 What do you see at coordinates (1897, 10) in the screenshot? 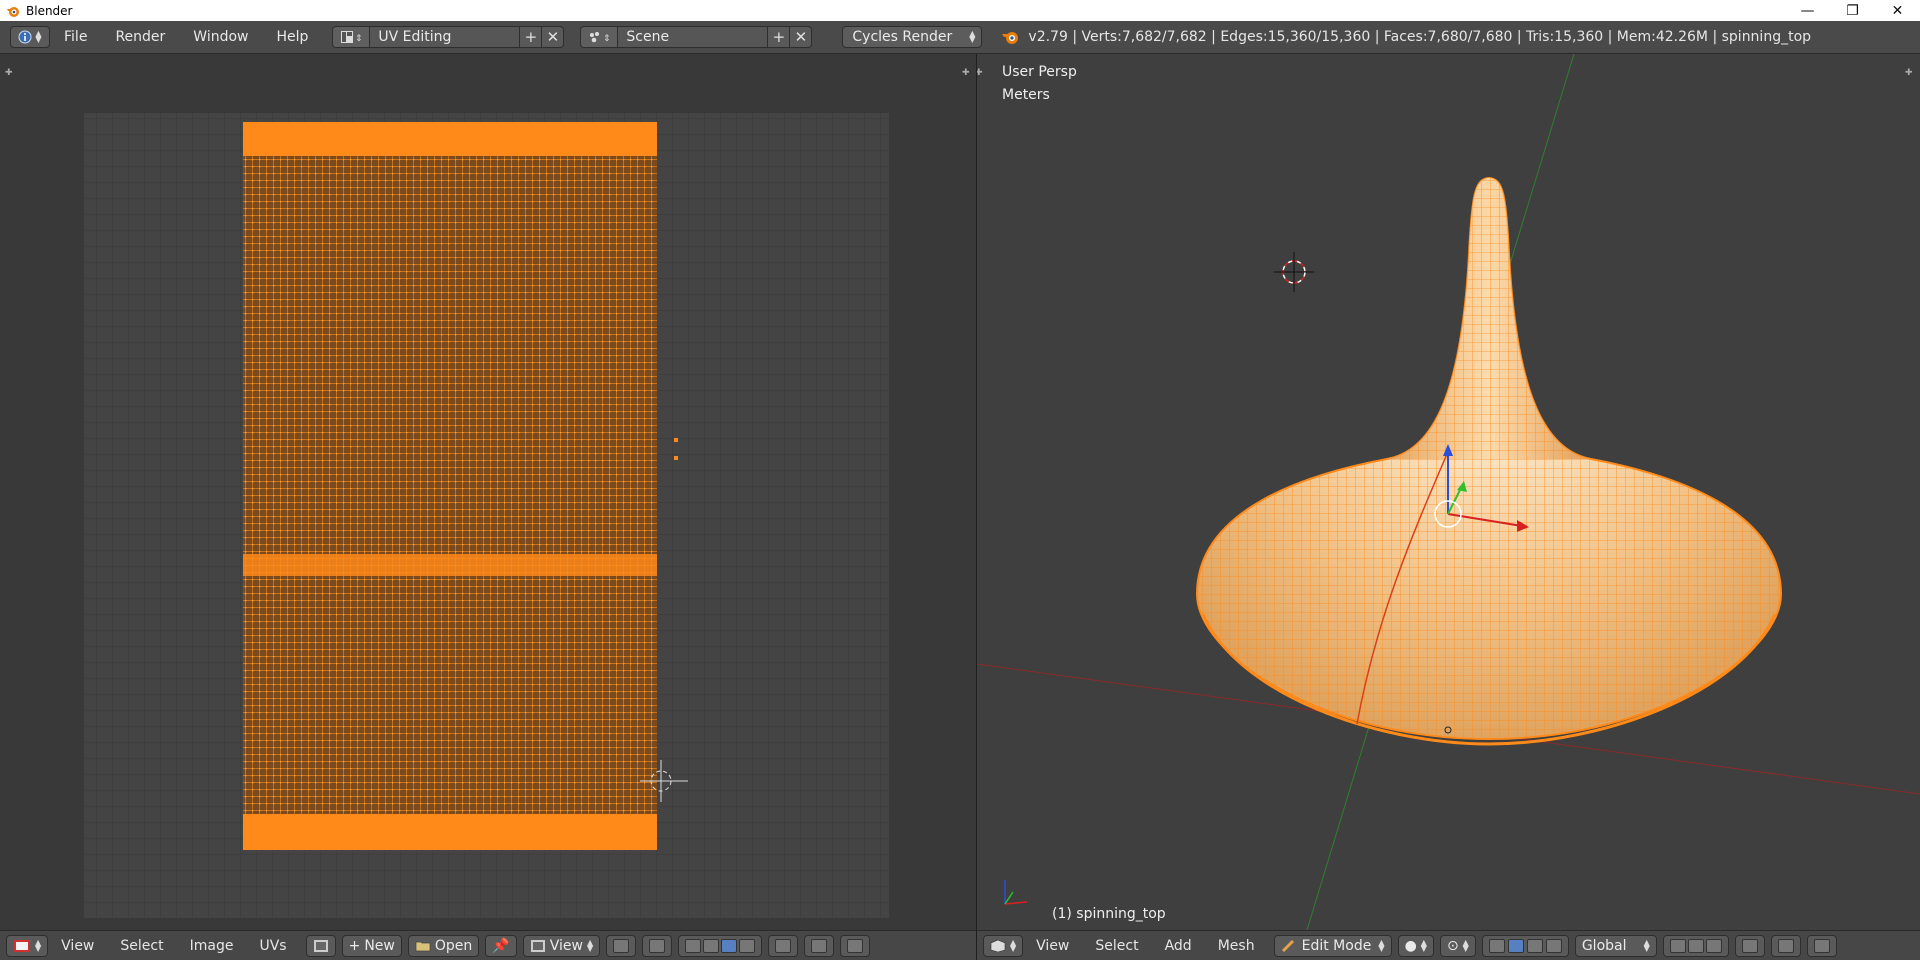
I see `close-button: ✕` at bounding box center [1897, 10].